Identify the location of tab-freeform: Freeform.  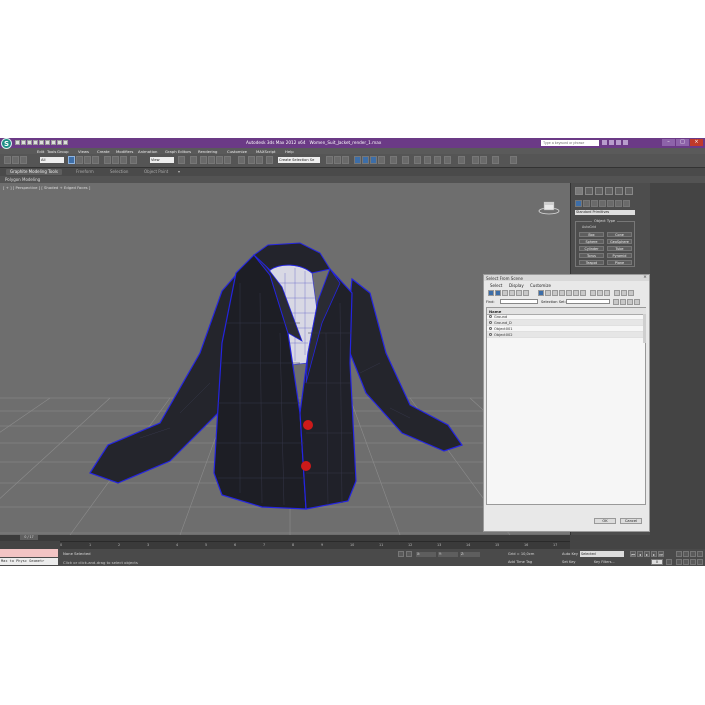
(85, 172).